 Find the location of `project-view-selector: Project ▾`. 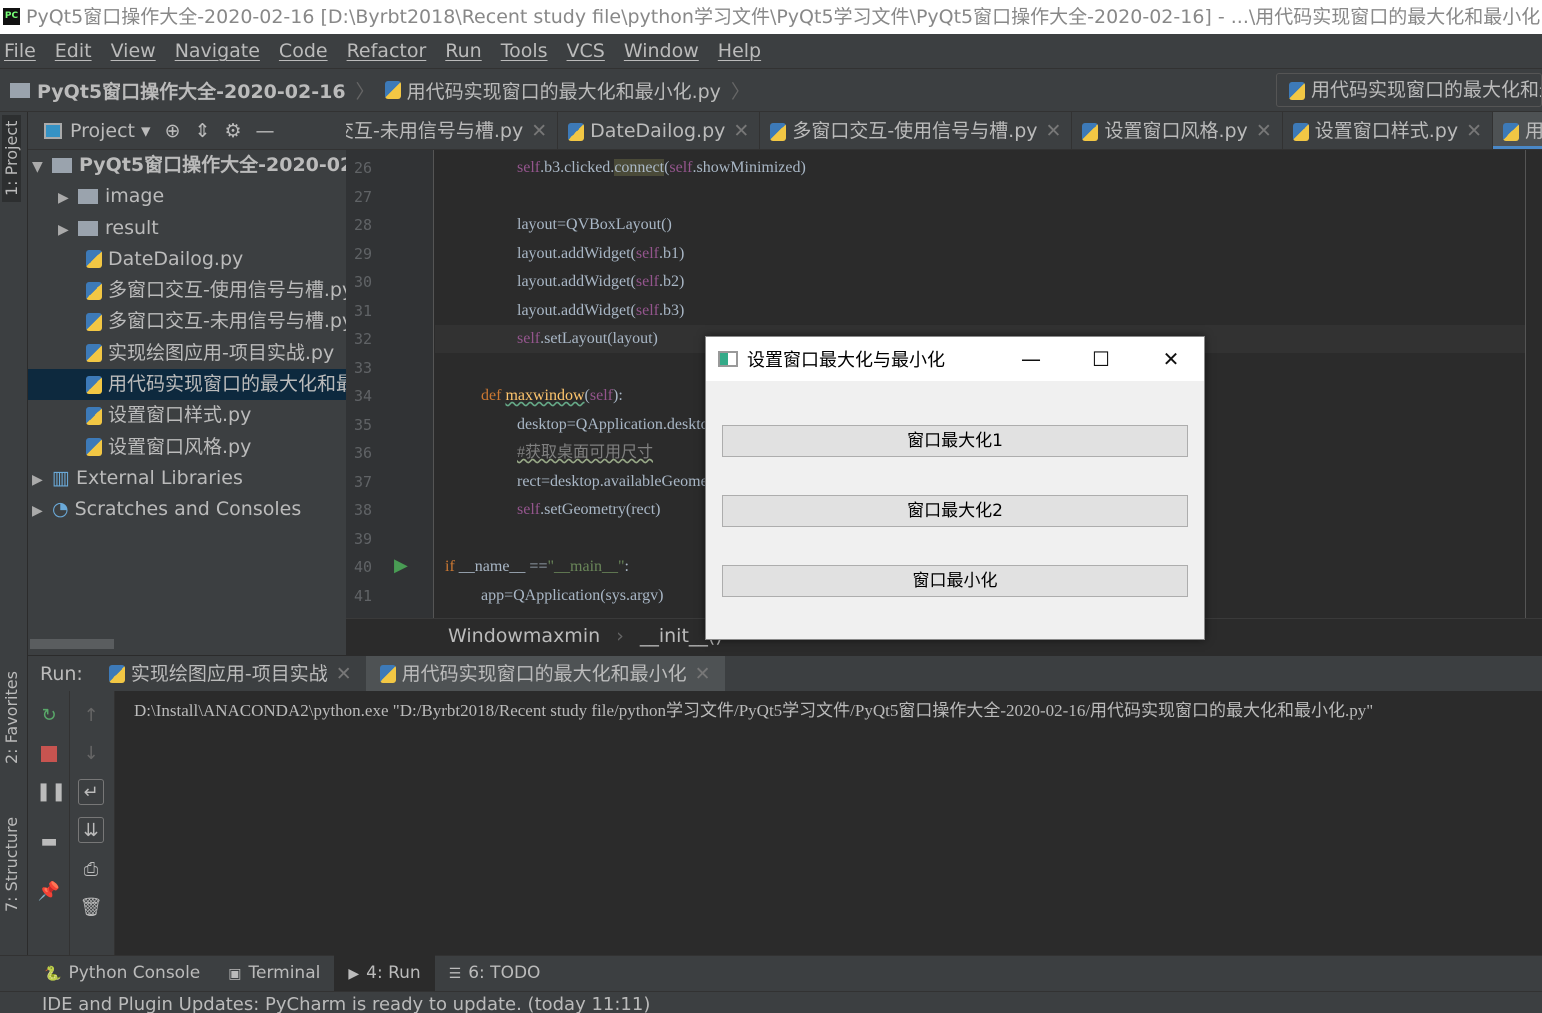

project-view-selector: Project ▾ is located at coordinates (97, 131).